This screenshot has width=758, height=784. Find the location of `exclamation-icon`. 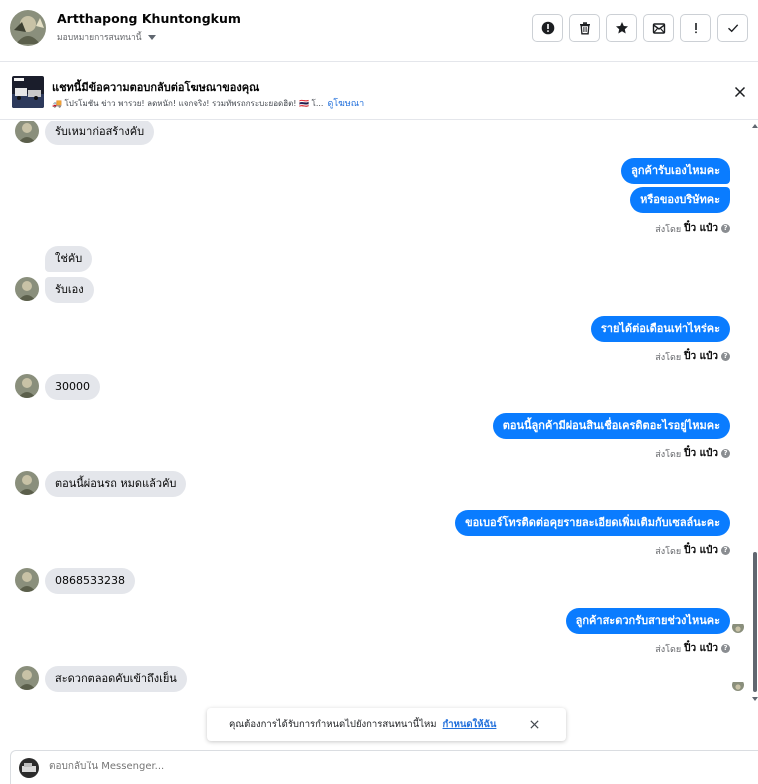

exclamation-icon is located at coordinates (695, 28).